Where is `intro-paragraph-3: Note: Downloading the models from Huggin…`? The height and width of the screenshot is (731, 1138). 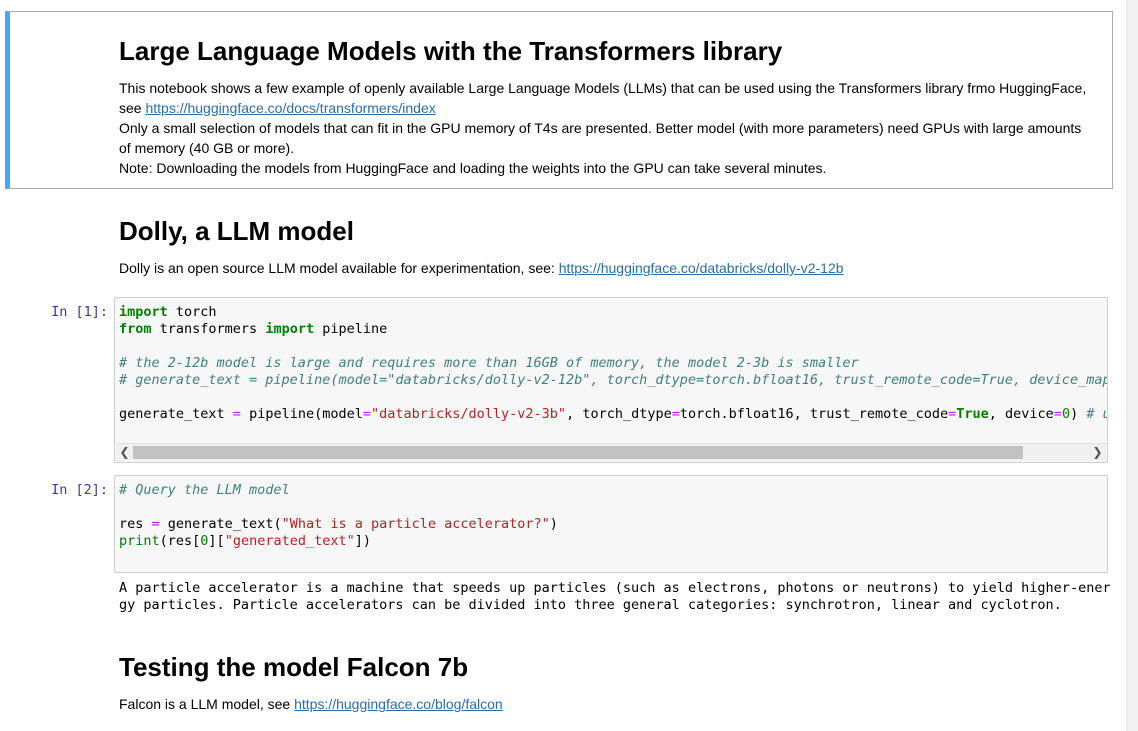 intro-paragraph-3: Note: Downloading the models from Huggin… is located at coordinates (473, 168).